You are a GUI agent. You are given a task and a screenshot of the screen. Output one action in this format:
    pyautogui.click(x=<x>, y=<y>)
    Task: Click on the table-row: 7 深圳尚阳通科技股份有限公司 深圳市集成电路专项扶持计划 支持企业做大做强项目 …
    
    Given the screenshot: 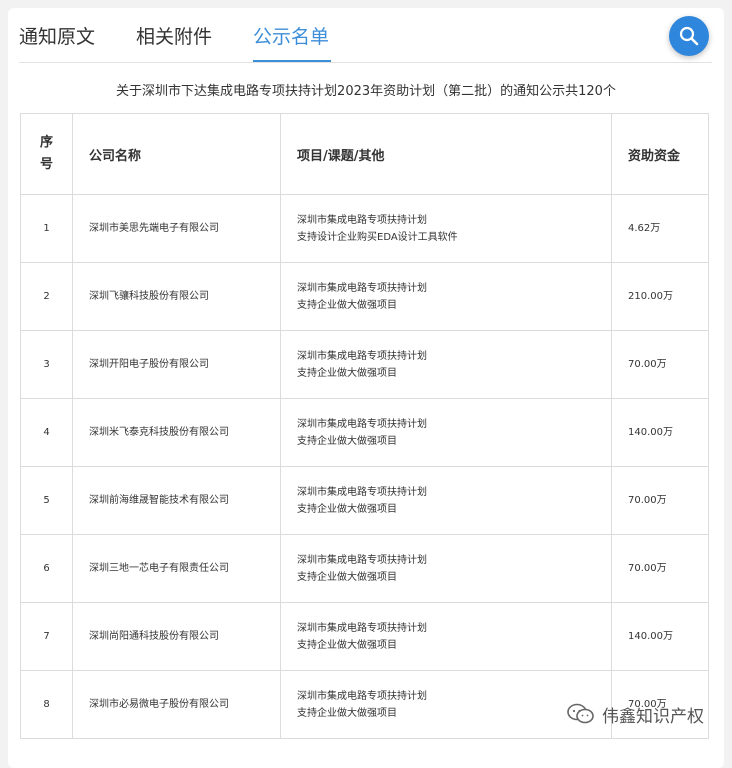 What is the action you would take?
    pyautogui.click(x=364, y=636)
    